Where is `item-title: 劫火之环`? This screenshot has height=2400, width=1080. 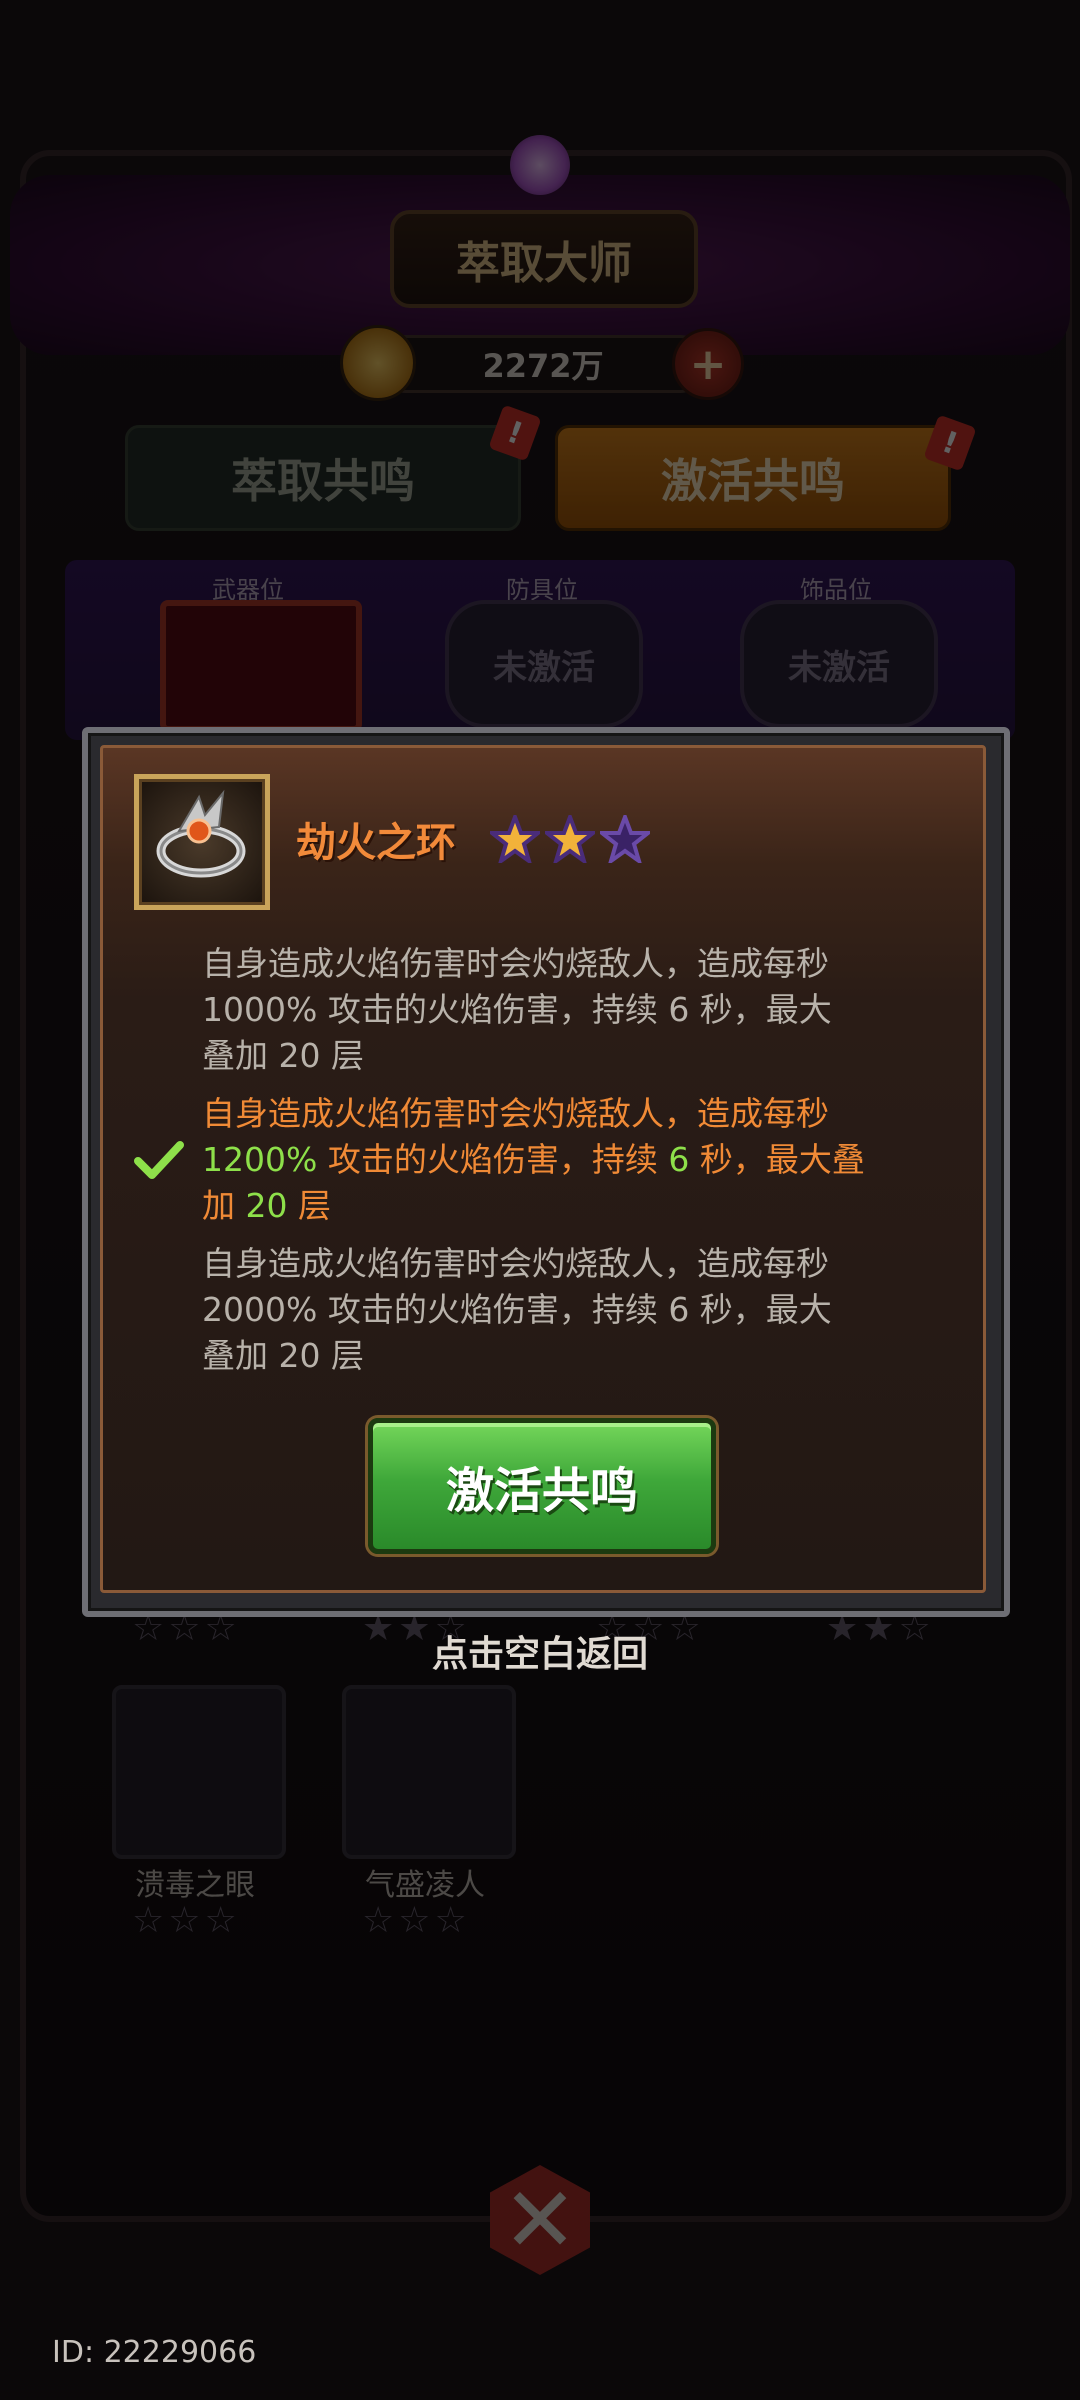
item-title: 劫火之环 is located at coordinates (376, 843).